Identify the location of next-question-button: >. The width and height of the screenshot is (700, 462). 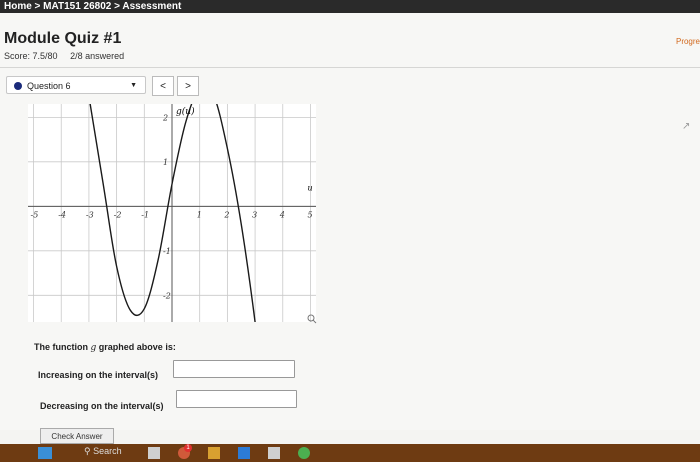
(188, 86).